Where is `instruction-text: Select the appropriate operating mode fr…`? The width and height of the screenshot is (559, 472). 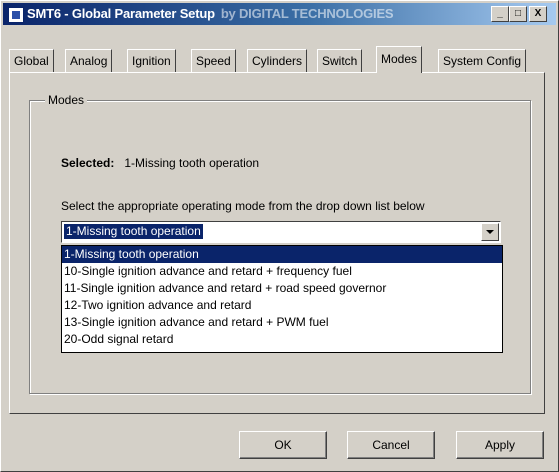
instruction-text: Select the appropriate operating mode fr… is located at coordinates (243, 206).